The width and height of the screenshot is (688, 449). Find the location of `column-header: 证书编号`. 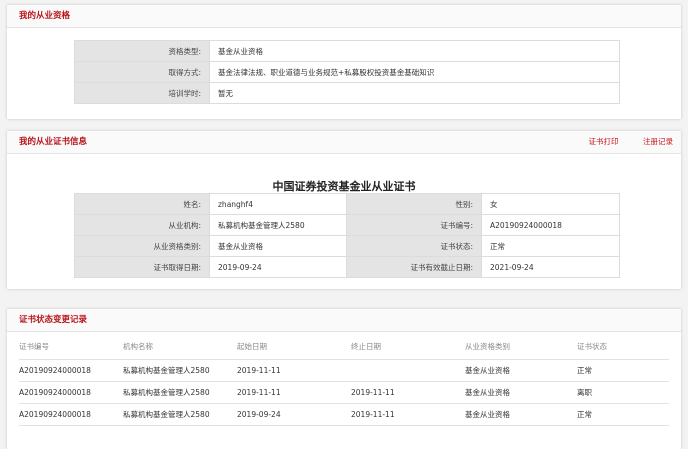

column-header: 证书编号 is located at coordinates (71, 347).